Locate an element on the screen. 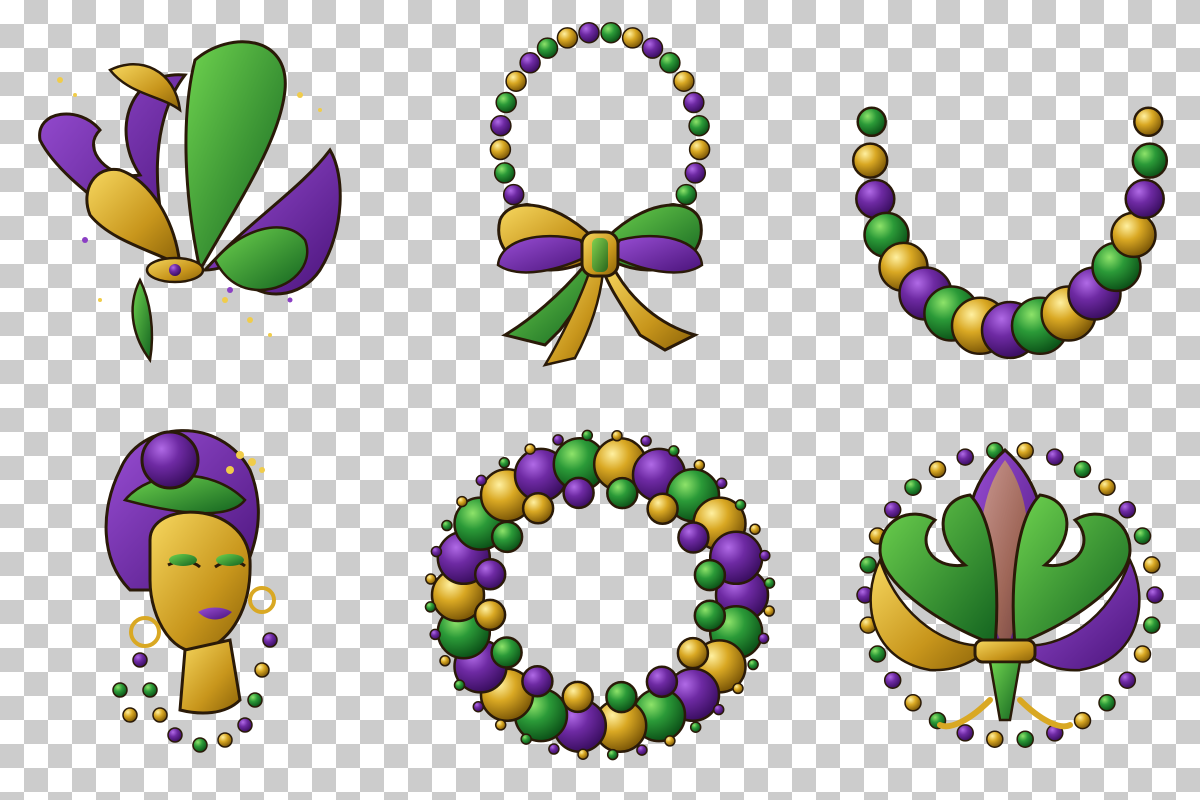 The width and height of the screenshot is (1200, 800). fleur-de-lis-swirl is located at coordinates (190, 202).